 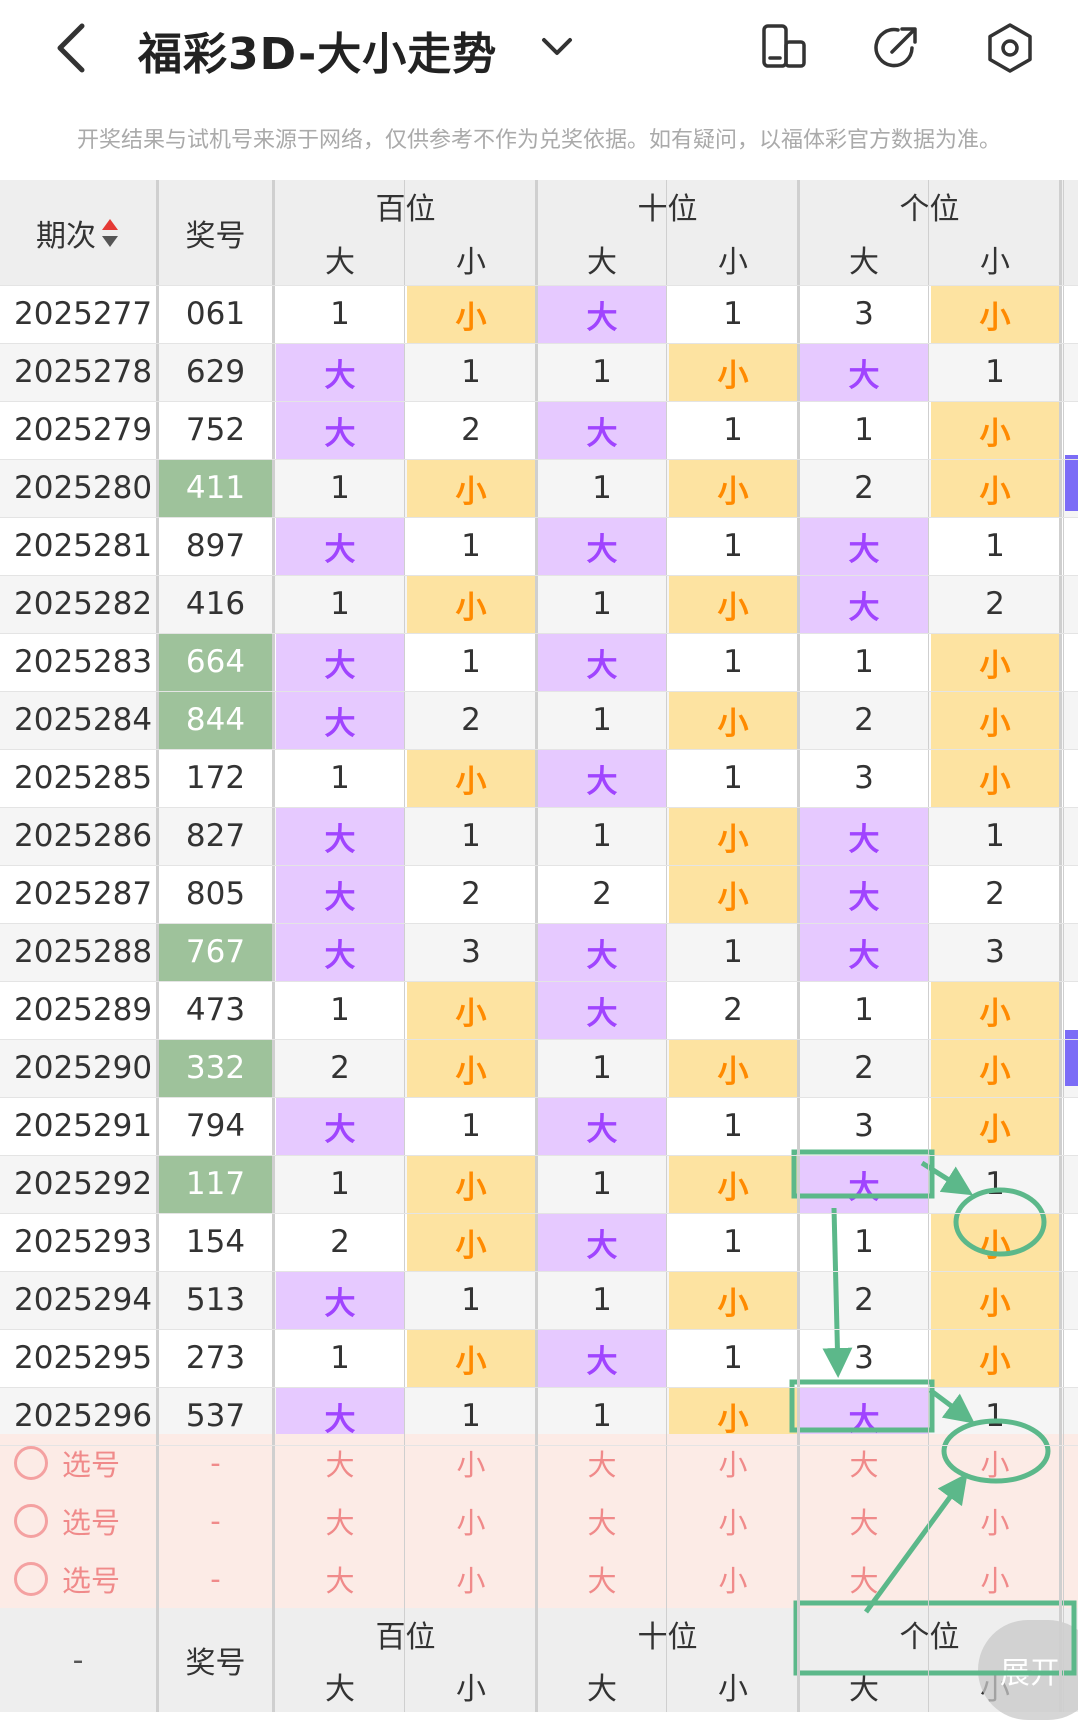 What do you see at coordinates (602, 1242) in the screenshot?
I see `trend-cell-tens-big: 大` at bounding box center [602, 1242].